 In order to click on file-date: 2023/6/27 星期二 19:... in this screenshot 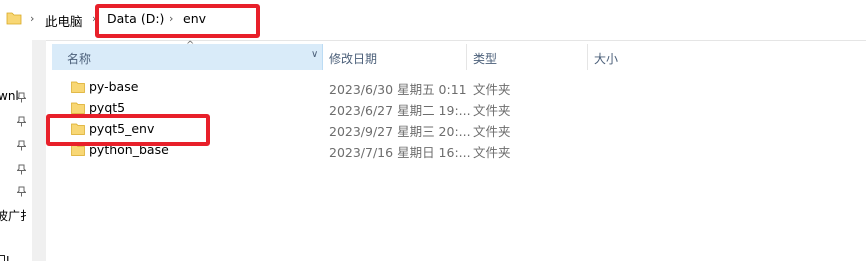, I will do `click(400, 110)`.